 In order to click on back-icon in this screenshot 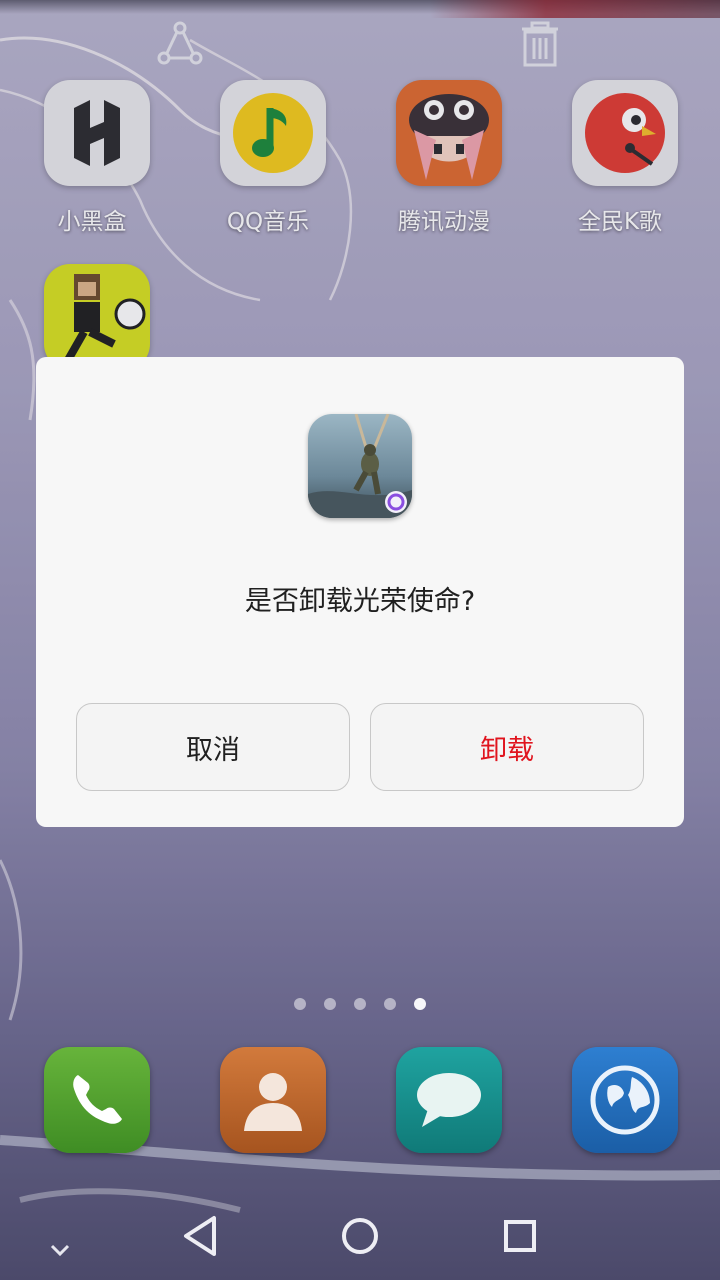, I will do `click(200, 1236)`.